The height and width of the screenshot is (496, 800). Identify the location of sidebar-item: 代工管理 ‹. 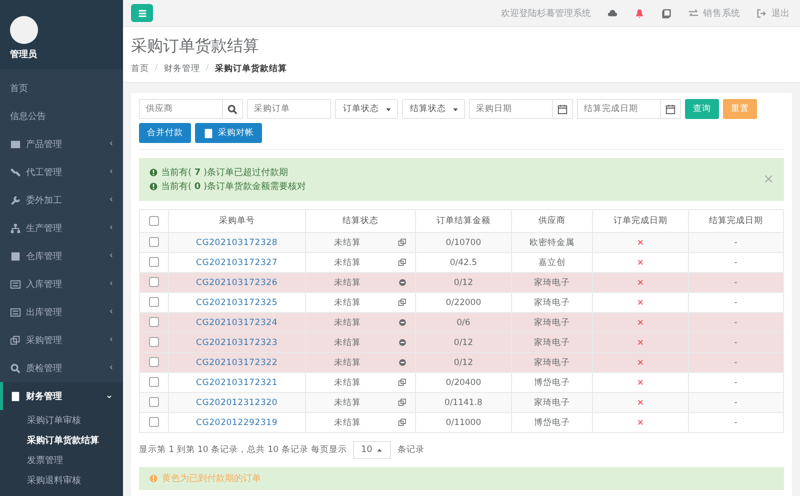
(61, 172).